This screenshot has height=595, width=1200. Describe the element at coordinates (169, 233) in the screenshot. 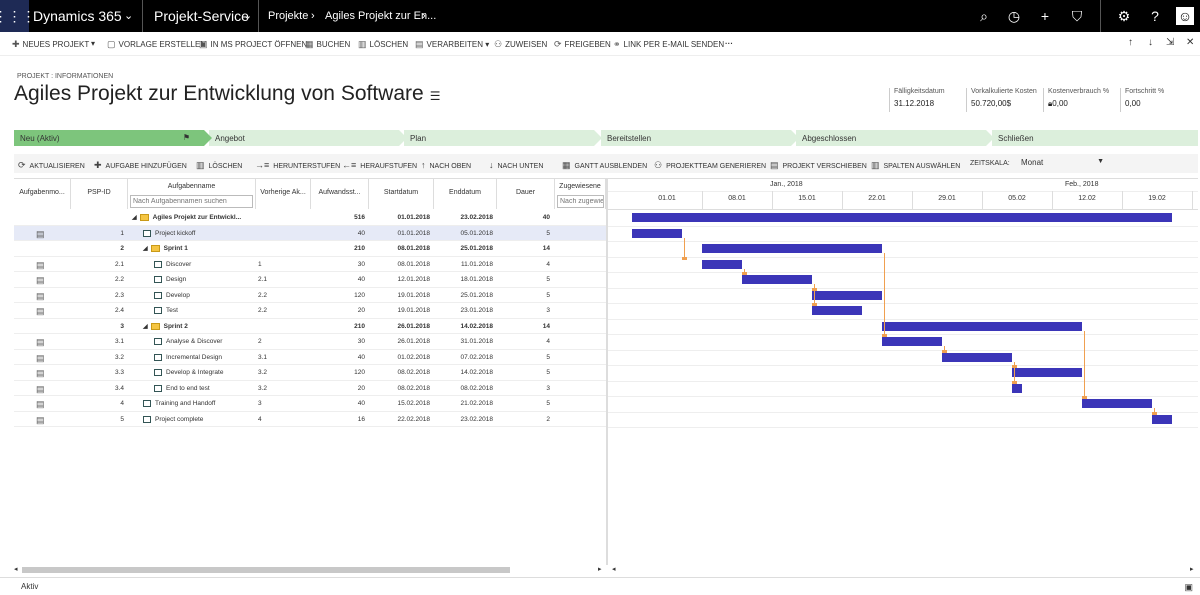

I see `task-name-cell: Project kickoff` at that location.